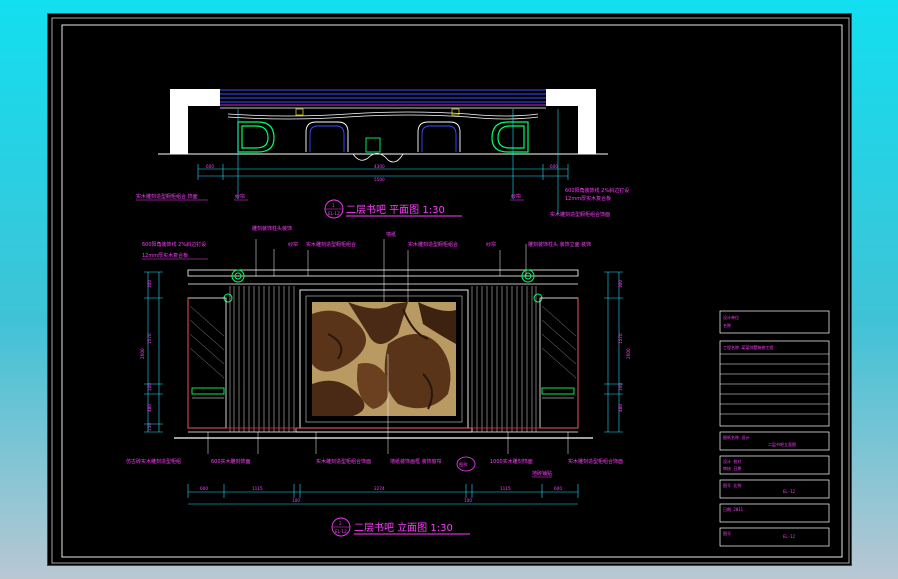 The height and width of the screenshot is (579, 898). What do you see at coordinates (149, 427) in the screenshot?
I see `elev-vdim-left-4: 150` at bounding box center [149, 427].